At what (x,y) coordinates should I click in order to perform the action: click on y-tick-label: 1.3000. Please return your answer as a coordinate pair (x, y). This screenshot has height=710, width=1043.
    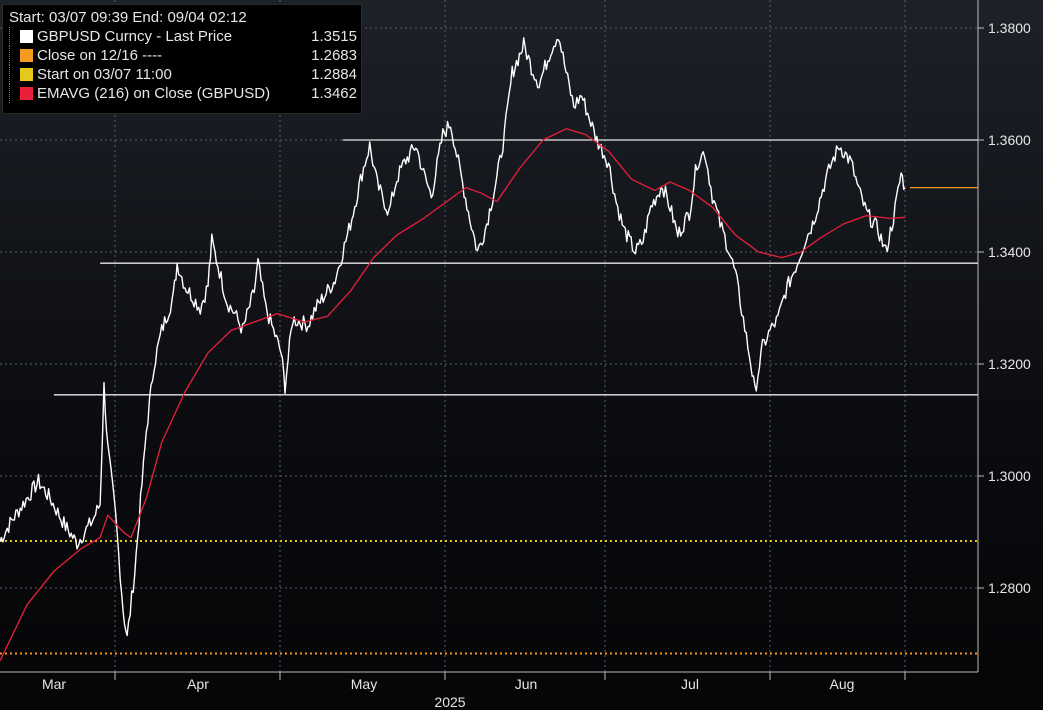
    Looking at the image, I should click on (1009, 476).